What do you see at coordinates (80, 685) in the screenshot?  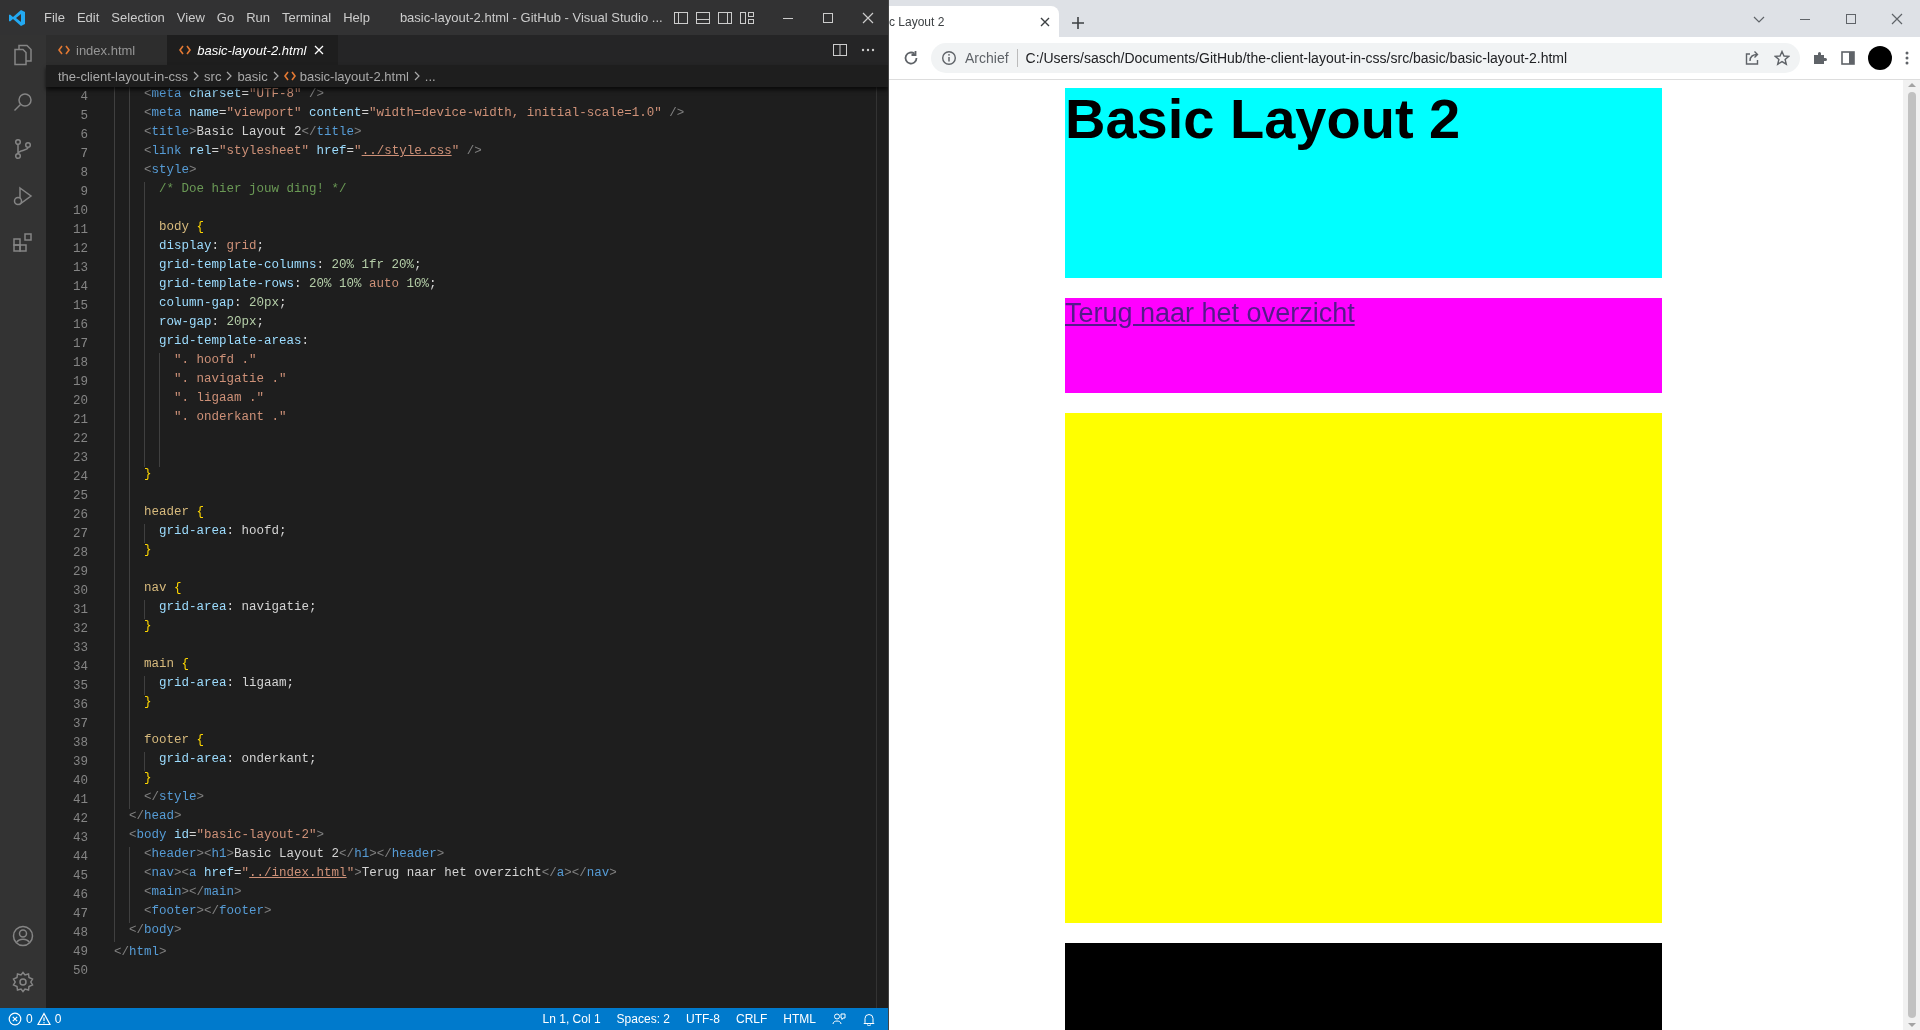 I see `line-number: 35` at bounding box center [80, 685].